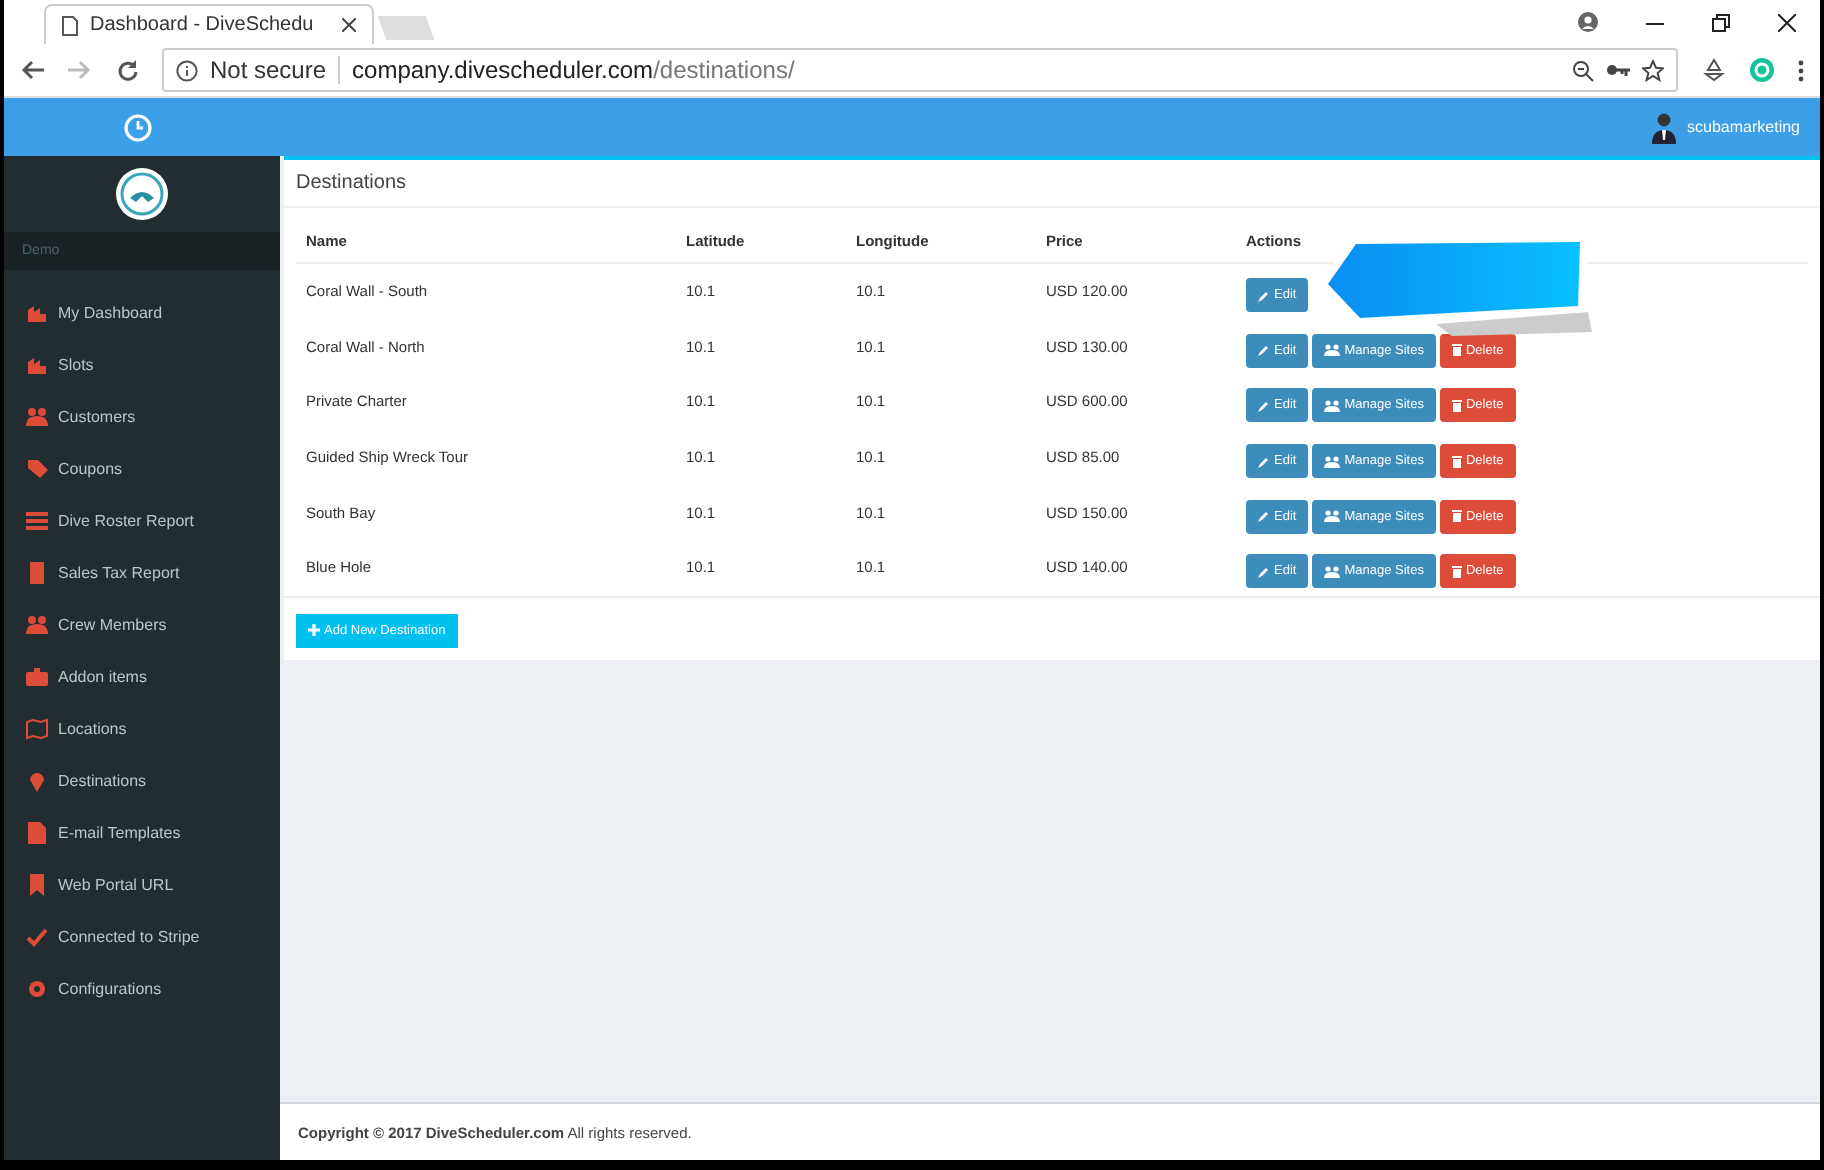  What do you see at coordinates (142, 988) in the screenshot?
I see `sidebar-item: Configurations` at bounding box center [142, 988].